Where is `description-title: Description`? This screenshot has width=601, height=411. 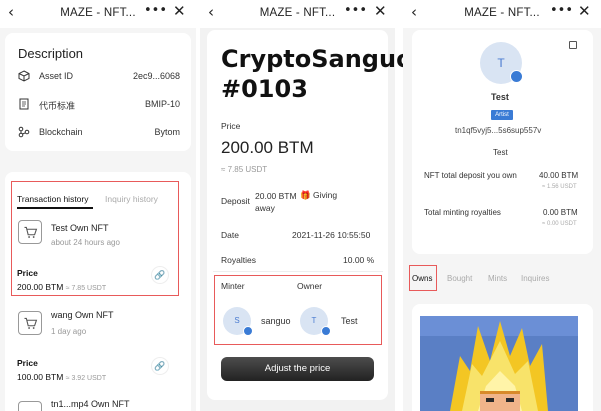 description-title: Description is located at coordinates (51, 53).